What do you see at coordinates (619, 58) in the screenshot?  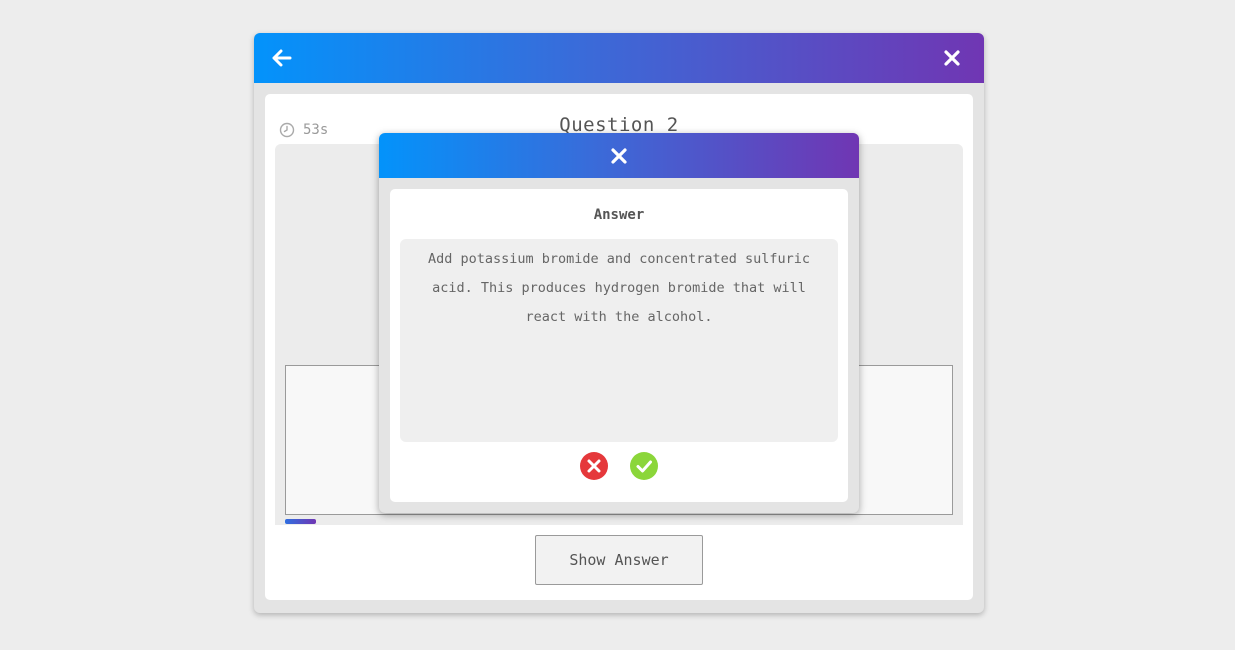 I see `window-header` at bounding box center [619, 58].